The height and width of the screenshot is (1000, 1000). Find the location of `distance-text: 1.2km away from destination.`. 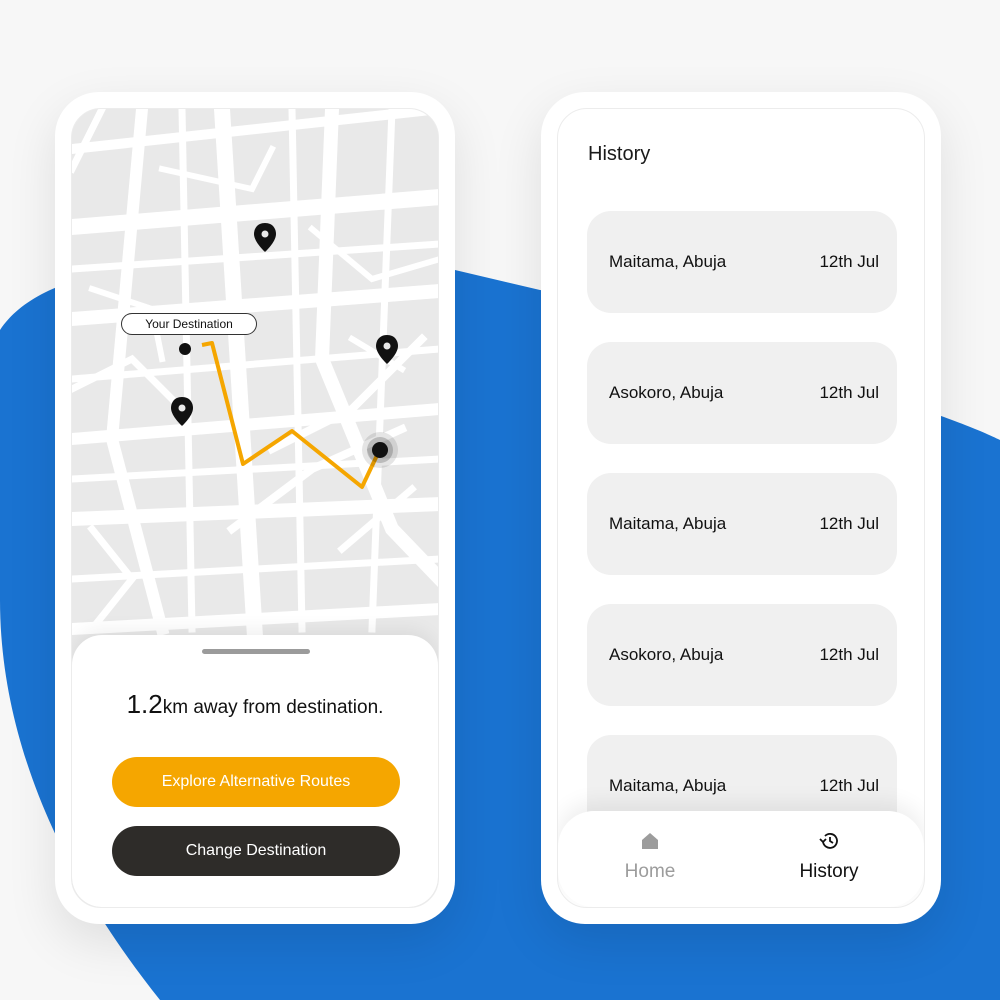

distance-text: 1.2km away from destination. is located at coordinates (255, 704).